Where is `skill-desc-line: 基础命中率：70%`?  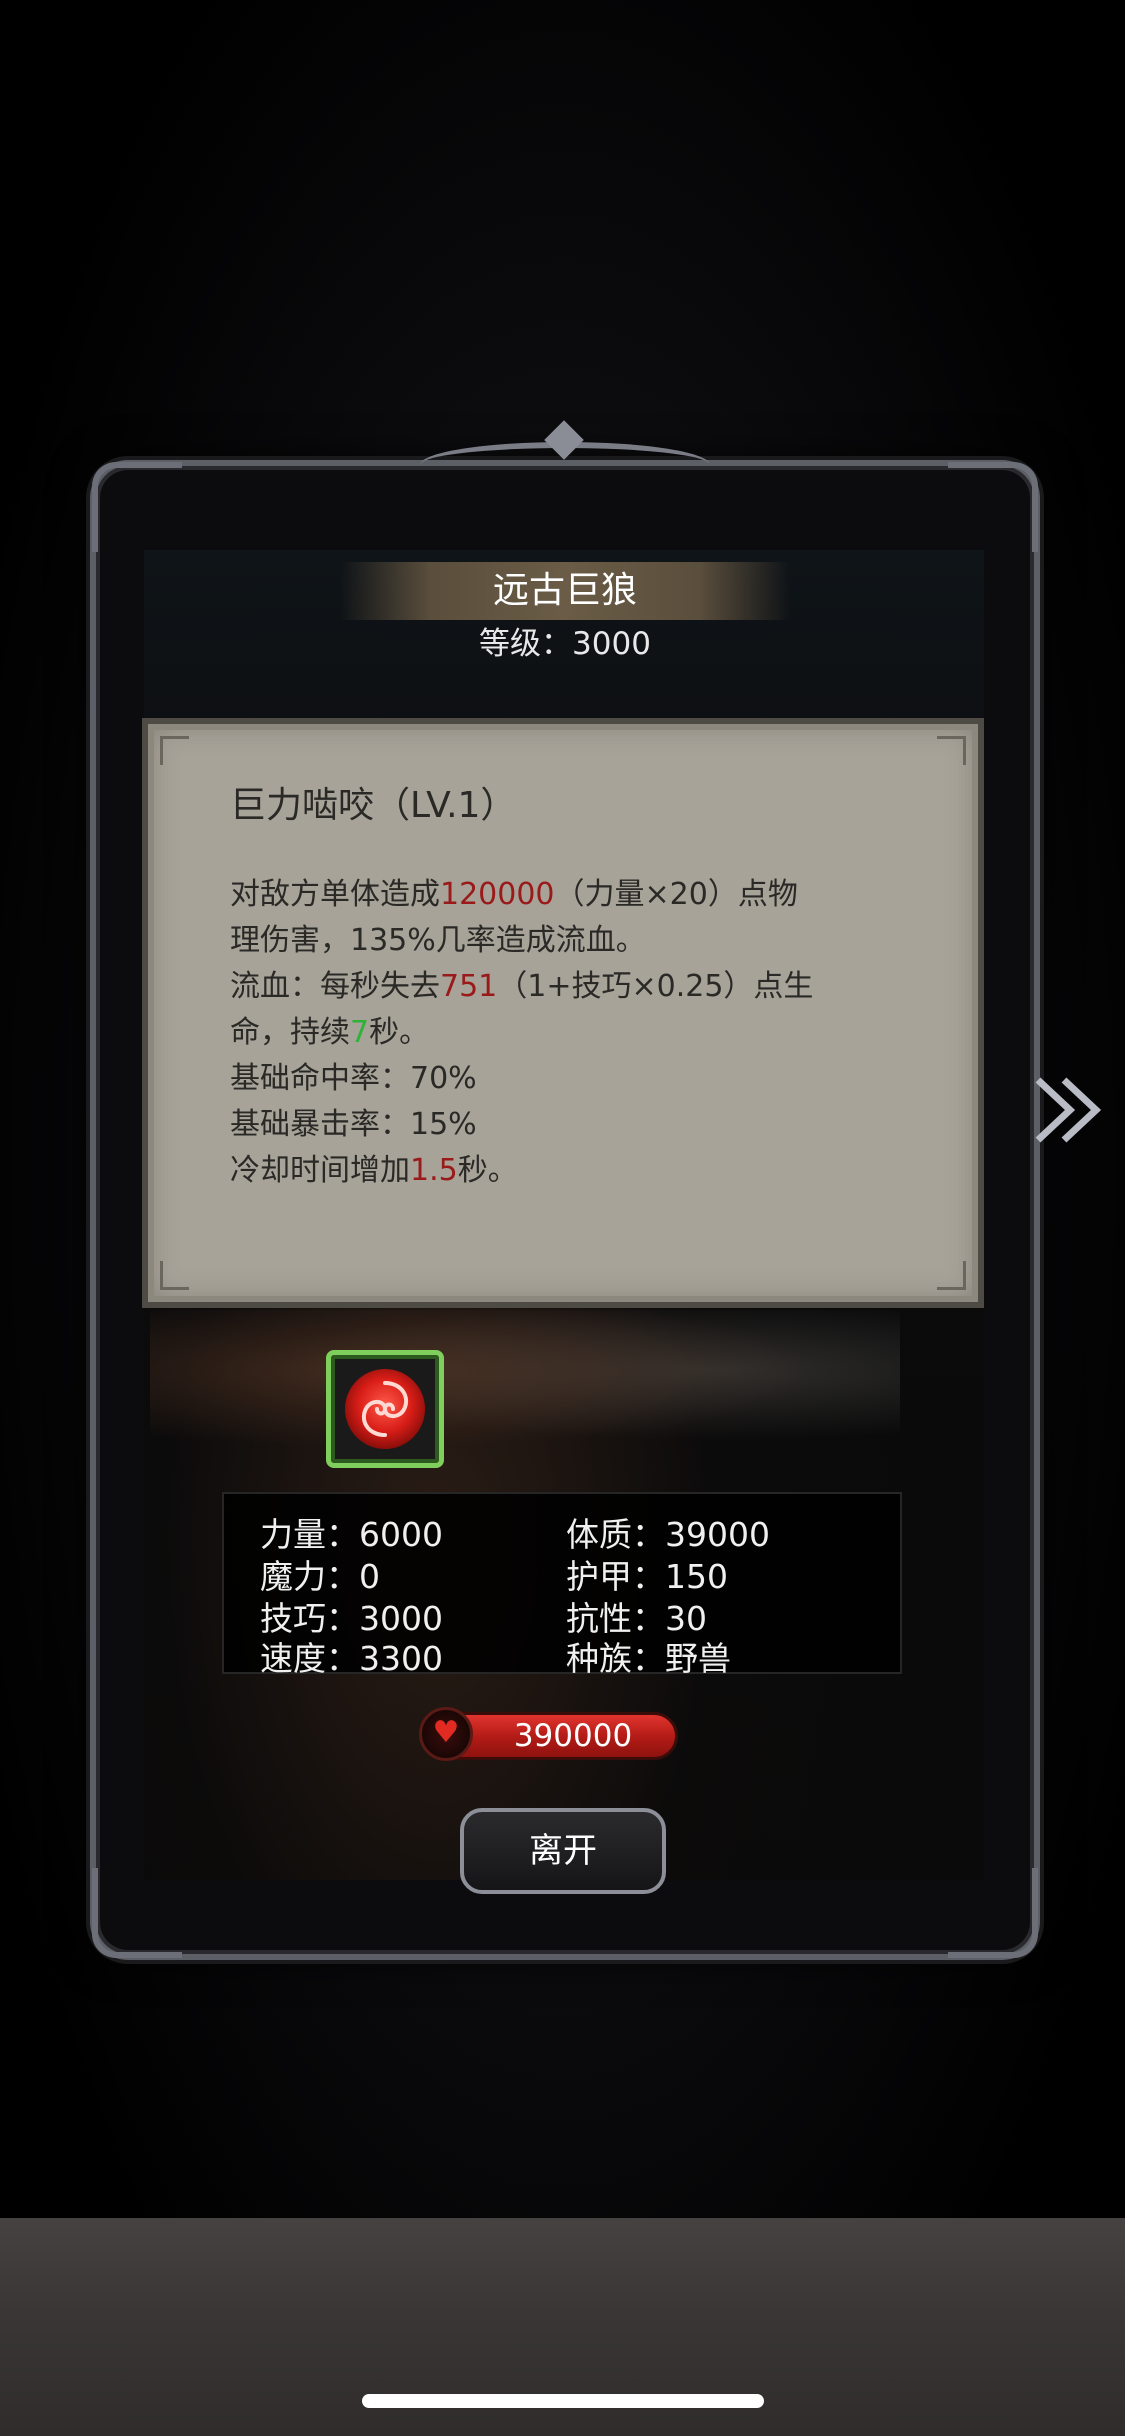
skill-desc-line: 基础命中率：70% is located at coordinates (575, 1079).